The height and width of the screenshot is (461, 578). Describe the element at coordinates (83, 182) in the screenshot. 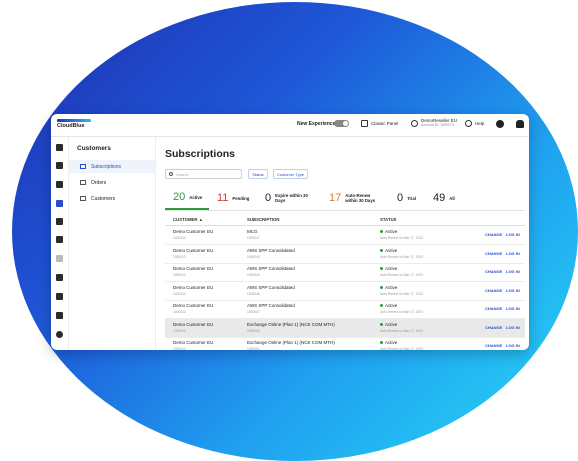

I see `orders-icon` at that location.